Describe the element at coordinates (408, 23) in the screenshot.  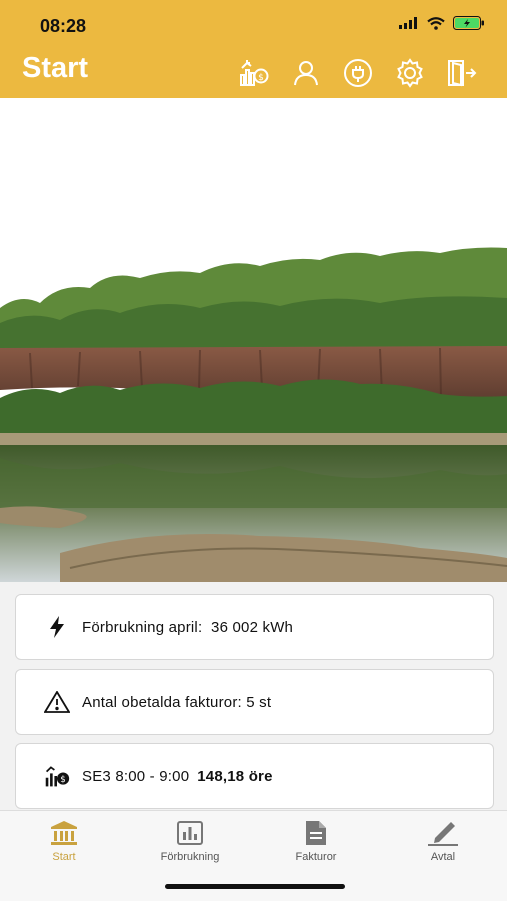
I see `signal-icon` at that location.